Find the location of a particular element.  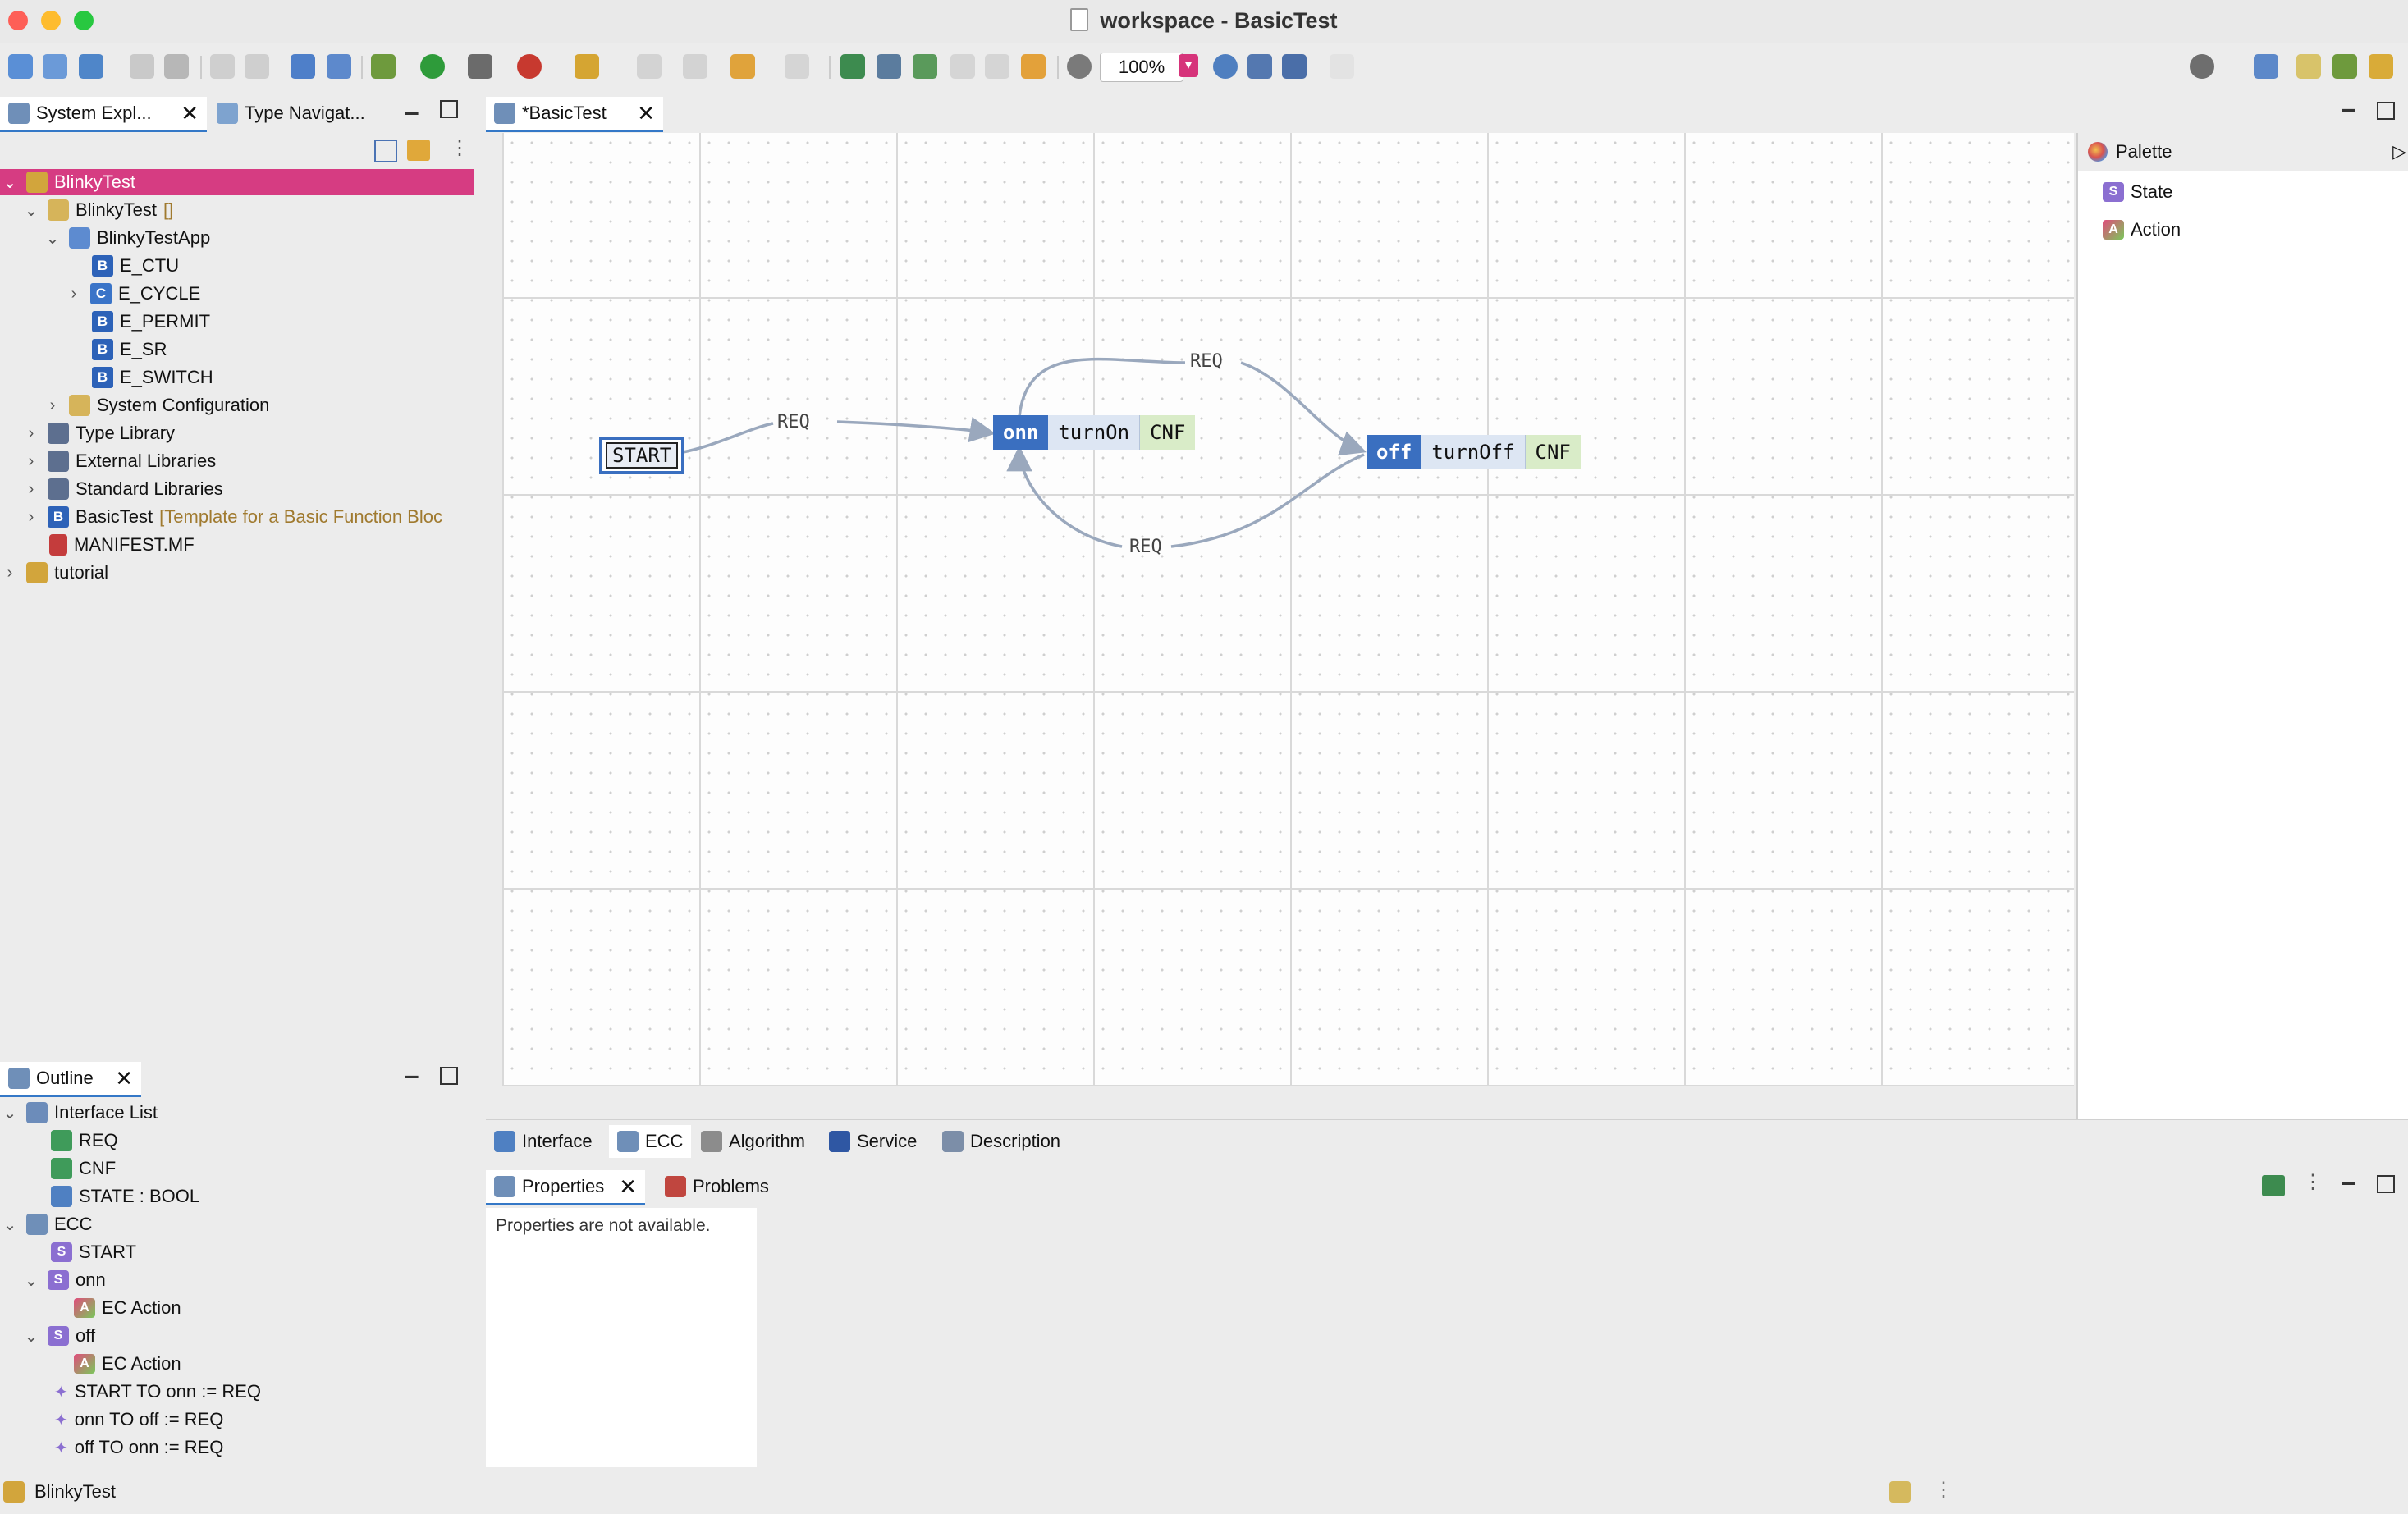

refresh-icon is located at coordinates (1033, 66).